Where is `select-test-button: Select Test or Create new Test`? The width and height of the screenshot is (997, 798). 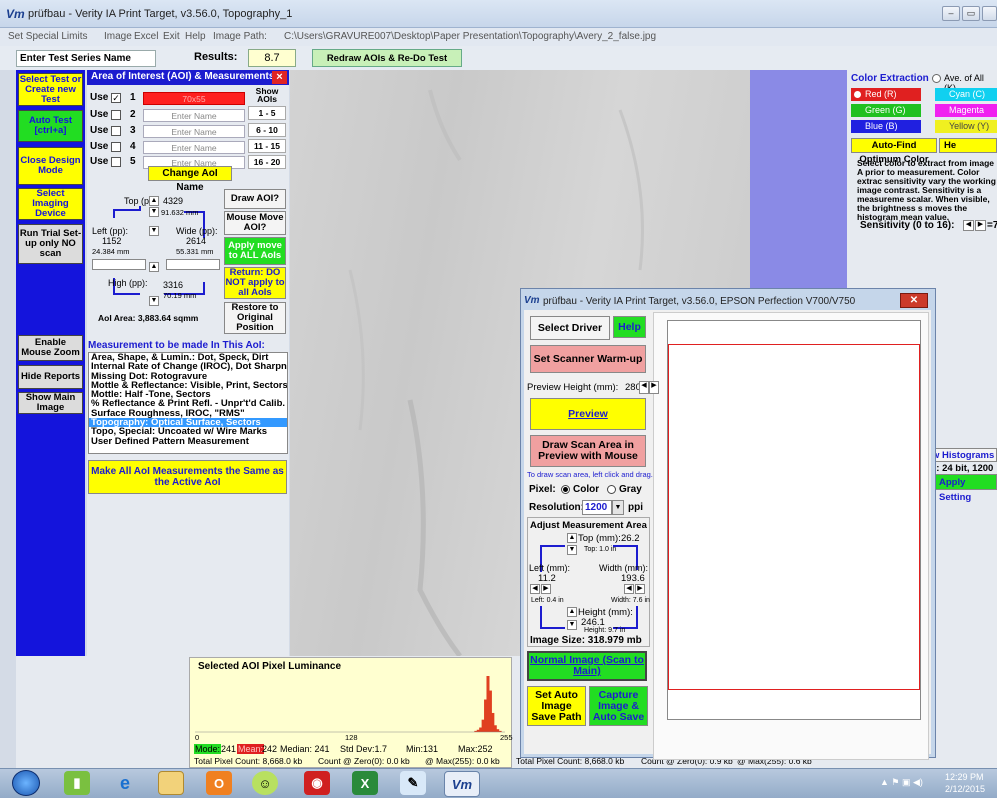
select-test-button: Select Test or Create new Test is located at coordinates (50, 89).